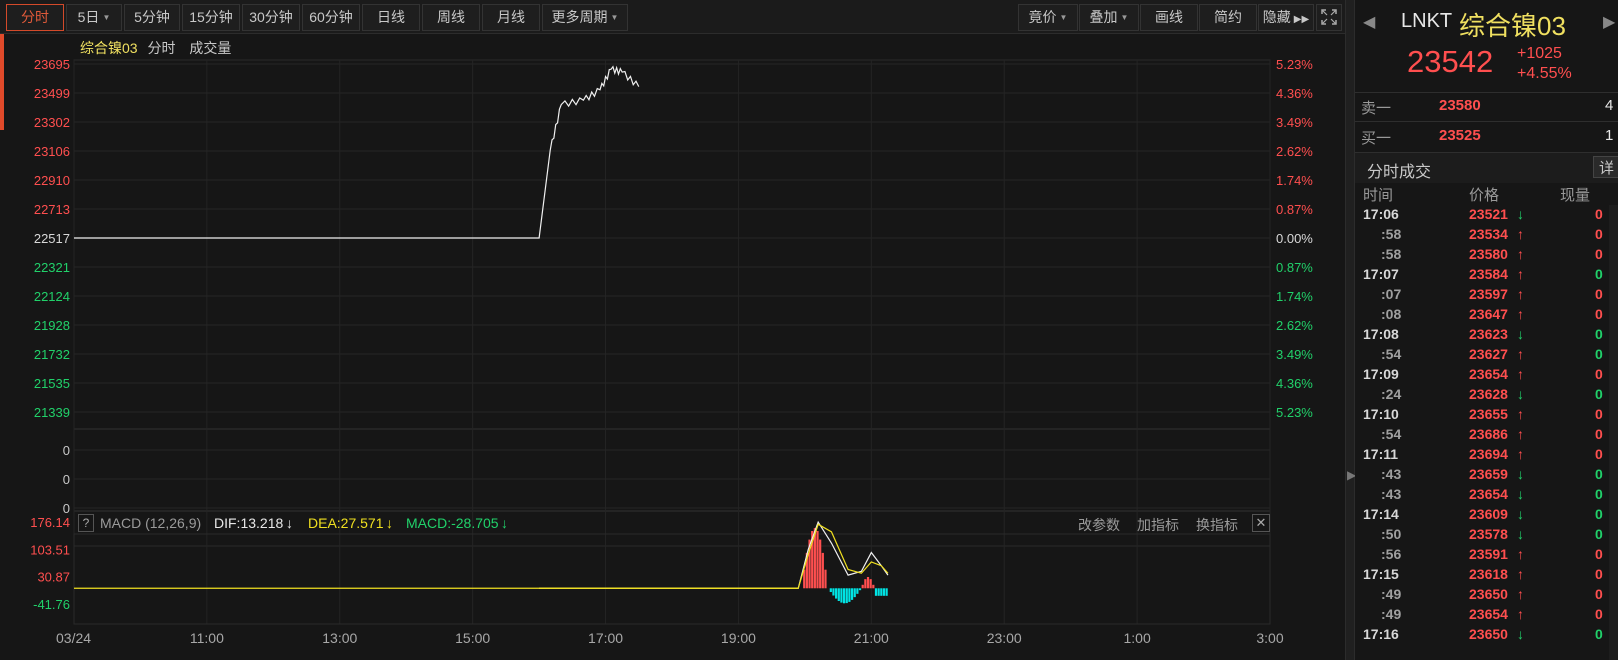 Image resolution: width=1618 pixels, height=660 pixels. Describe the element at coordinates (1486, 634) in the screenshot. I see `trade-row: 17:16 23650 ↓ 0` at that location.